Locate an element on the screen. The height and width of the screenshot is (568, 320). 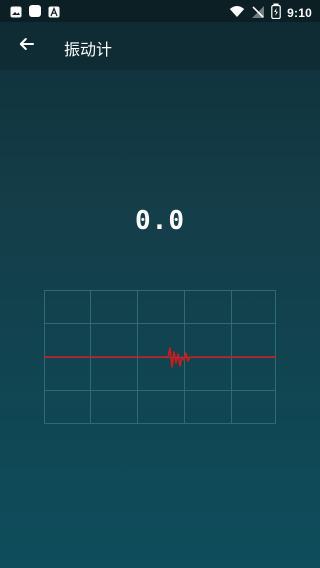
white-square-icon is located at coordinates (35, 12).